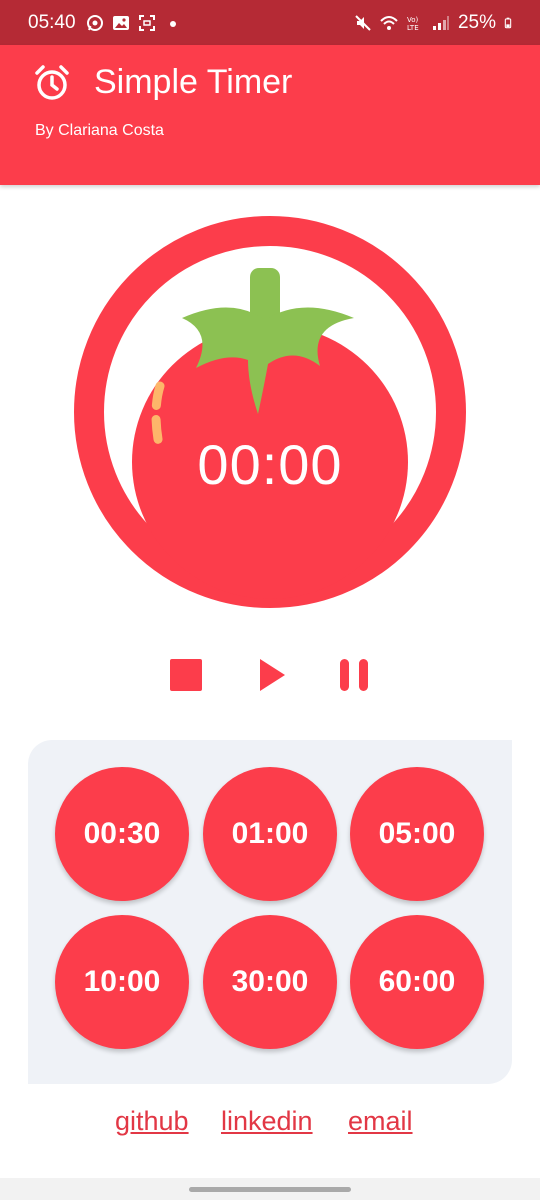 The width and height of the screenshot is (540, 1200). Describe the element at coordinates (99, 130) in the screenshot. I see `app-subtitle: By Clariana Costa` at that location.